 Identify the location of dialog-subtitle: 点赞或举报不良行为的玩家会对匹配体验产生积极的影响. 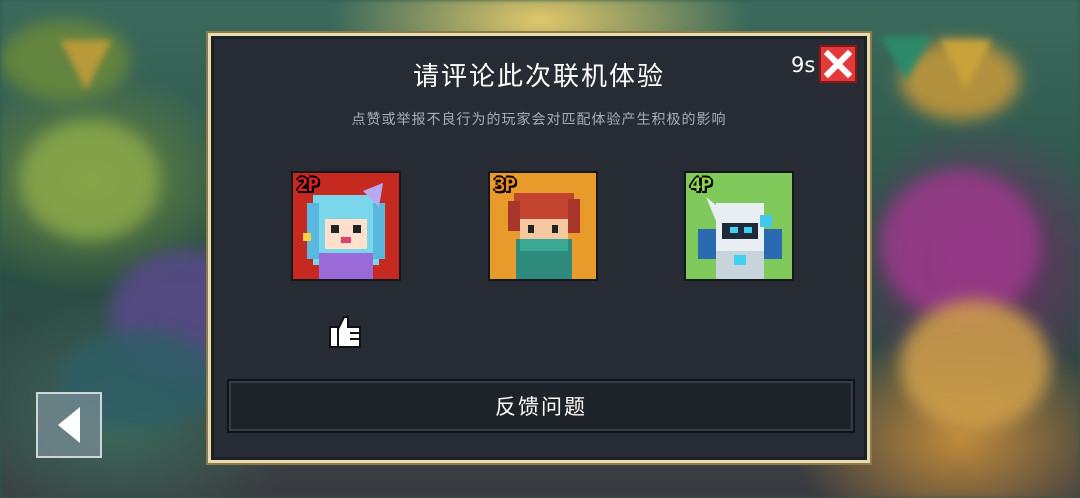
(539, 120).